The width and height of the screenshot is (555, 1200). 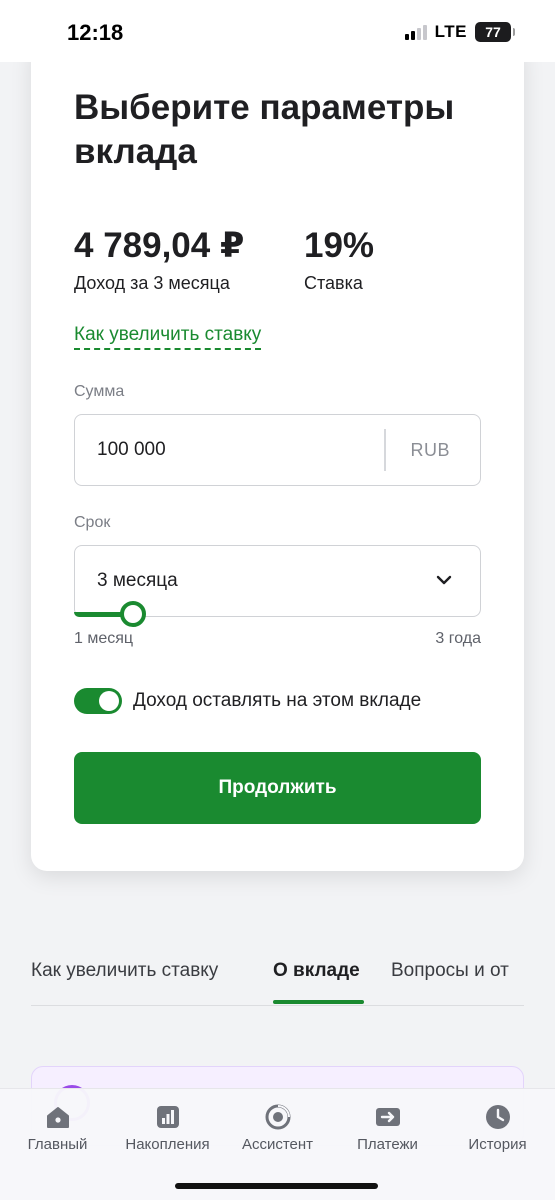 I want to click on amount-input: 100 000 RUB, so click(x=277, y=450).